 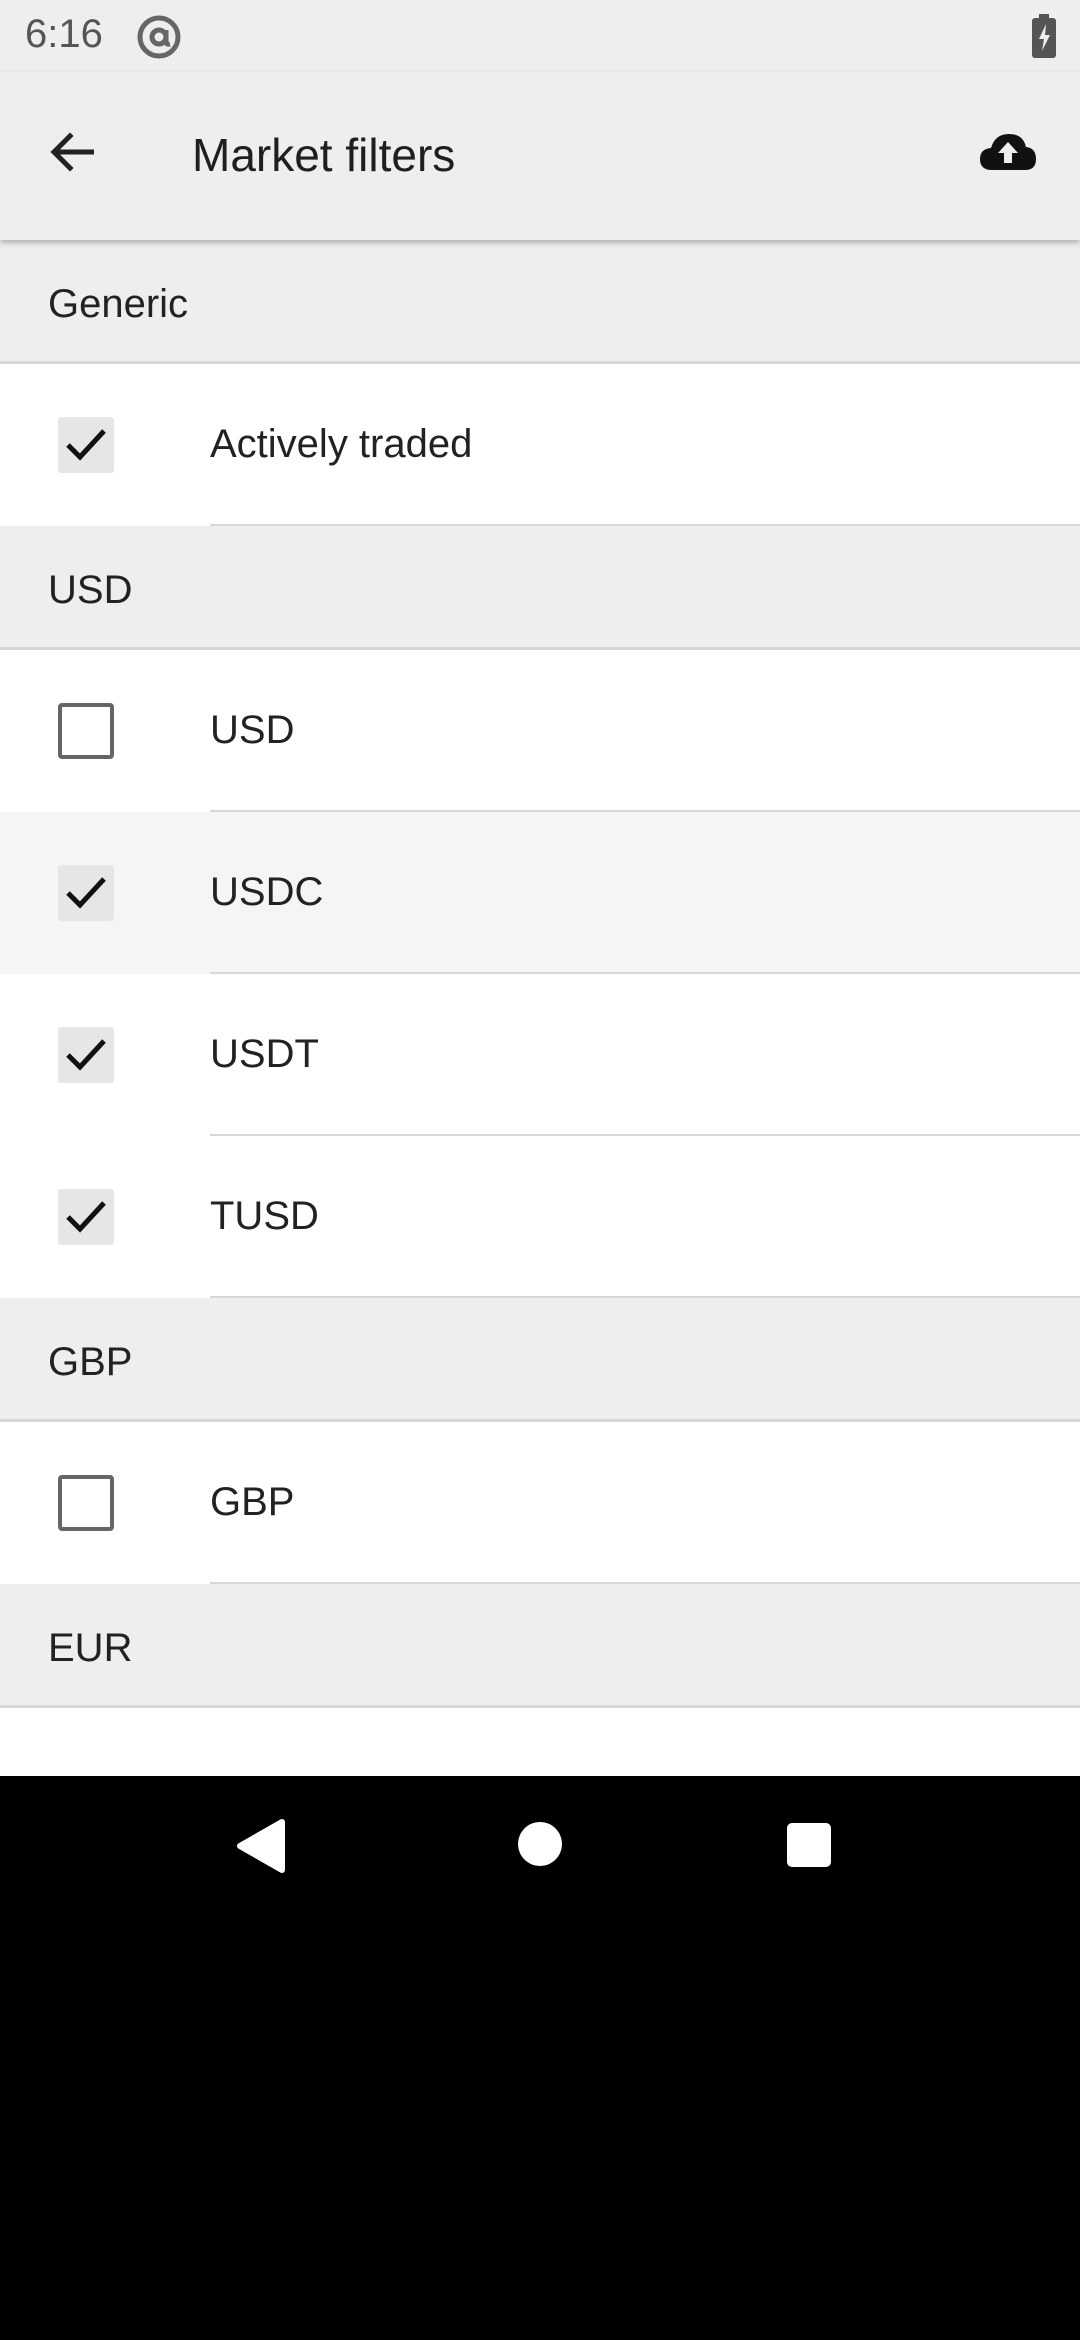 I want to click on filter-row-usdc: USDC, so click(x=540, y=893).